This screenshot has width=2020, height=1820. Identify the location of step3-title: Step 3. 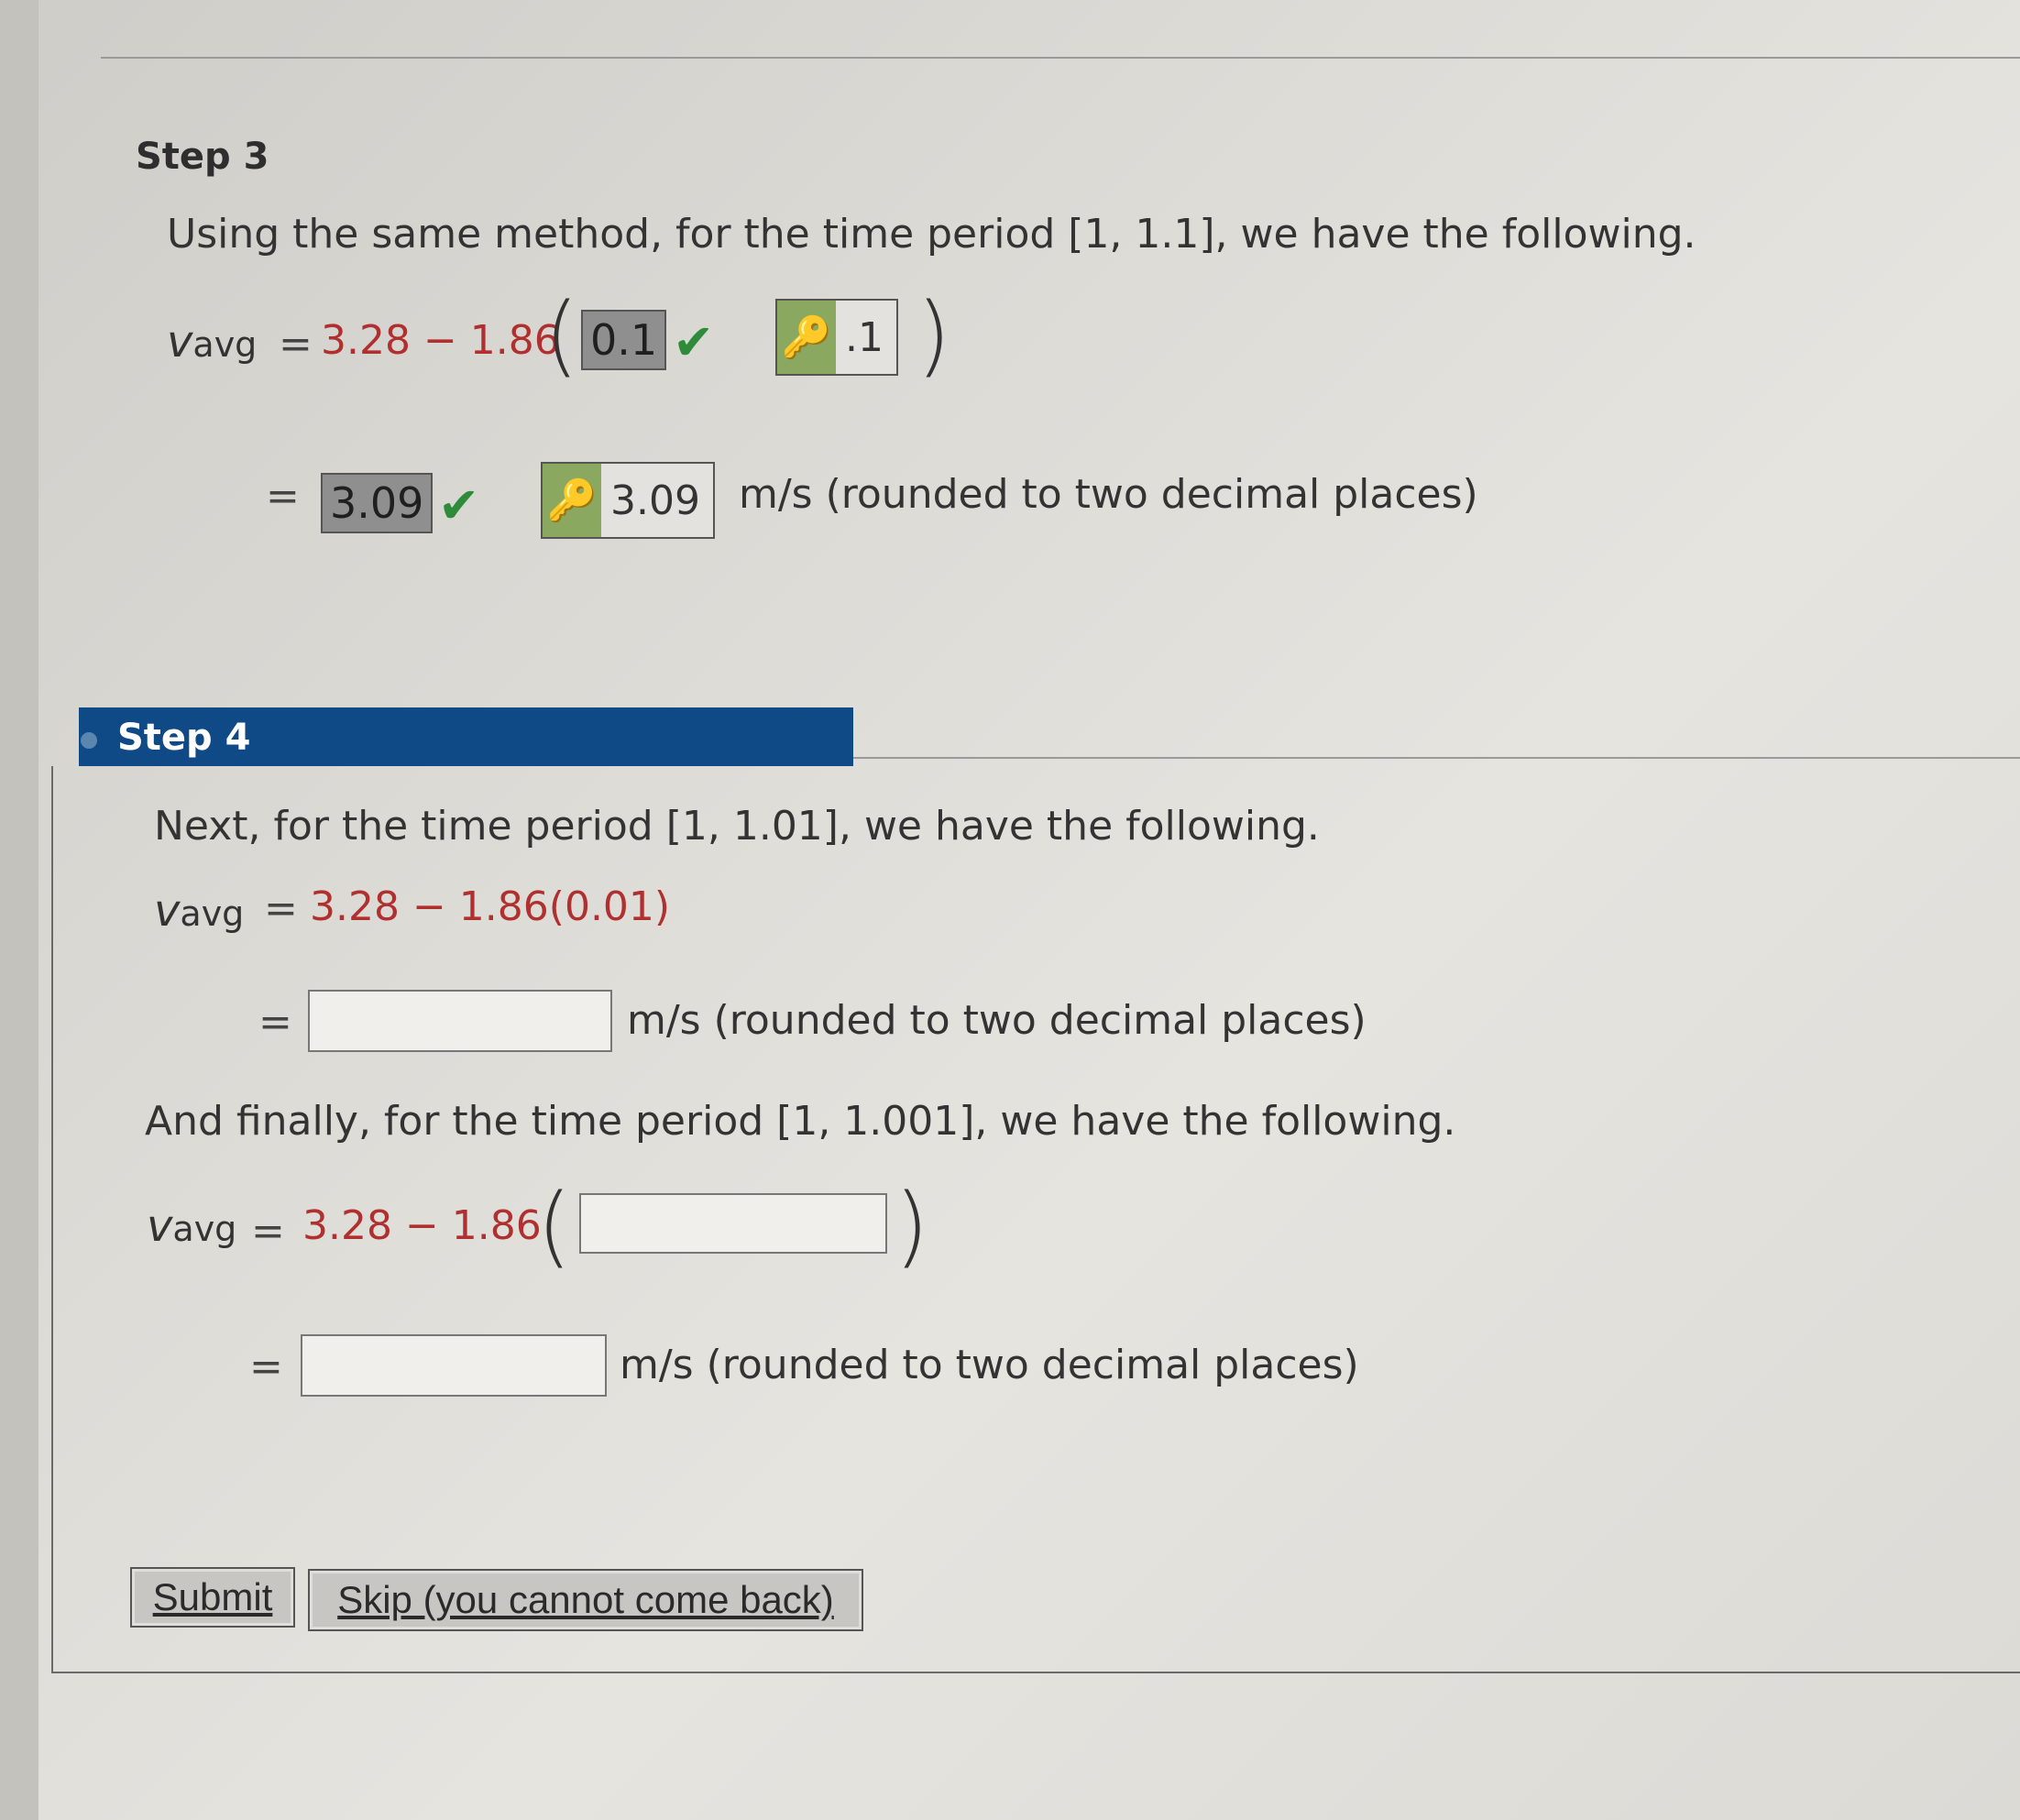
(203, 157).